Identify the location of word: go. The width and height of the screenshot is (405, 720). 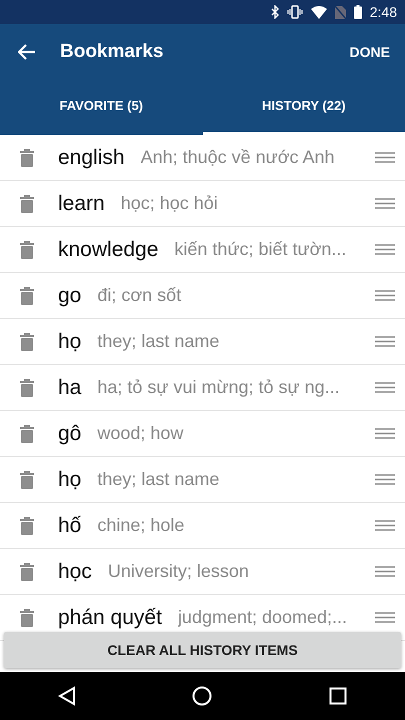
(70, 296).